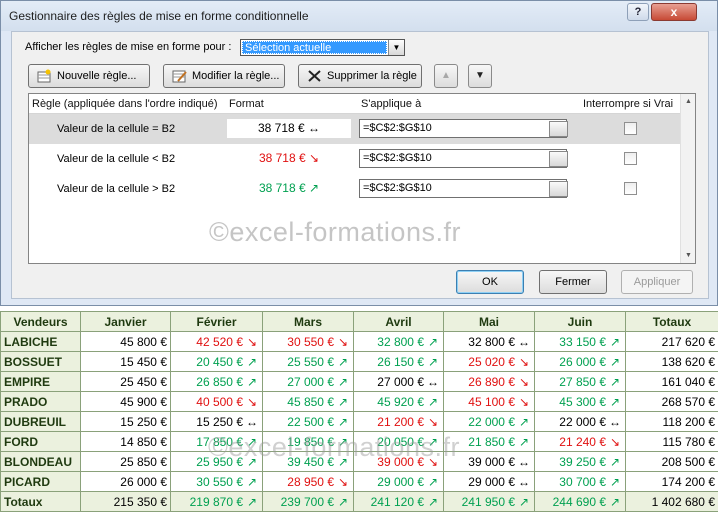 This screenshot has width=718, height=514. Describe the element at coordinates (671, 381) in the screenshot. I see `total-cell: 161 040 €` at that location.